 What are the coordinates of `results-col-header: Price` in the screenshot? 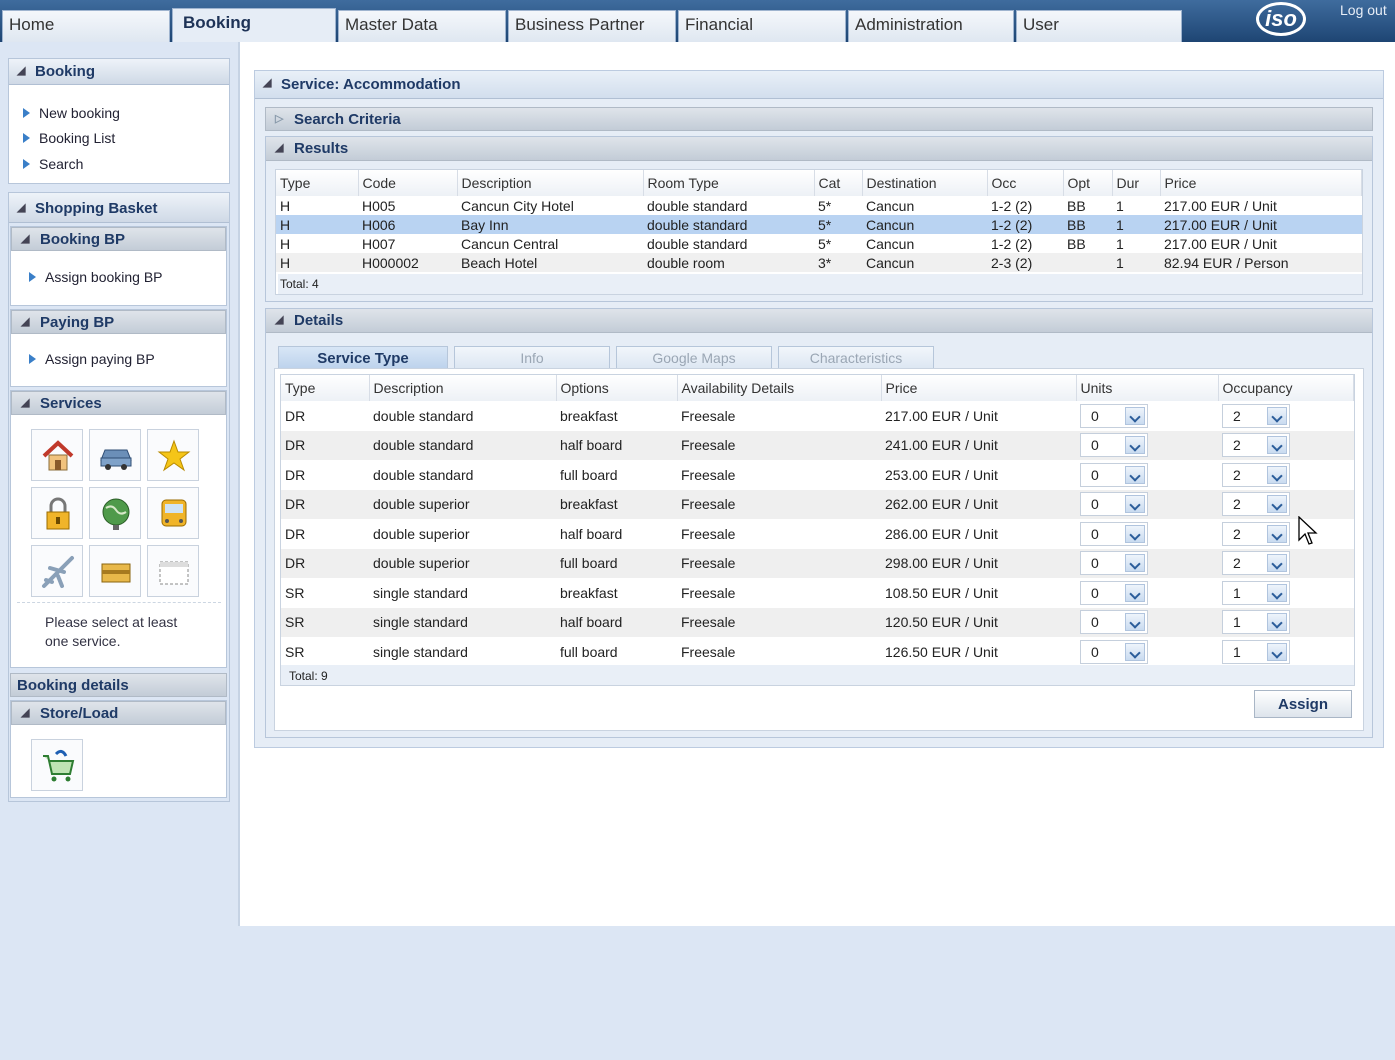 It's located at (1261, 183).